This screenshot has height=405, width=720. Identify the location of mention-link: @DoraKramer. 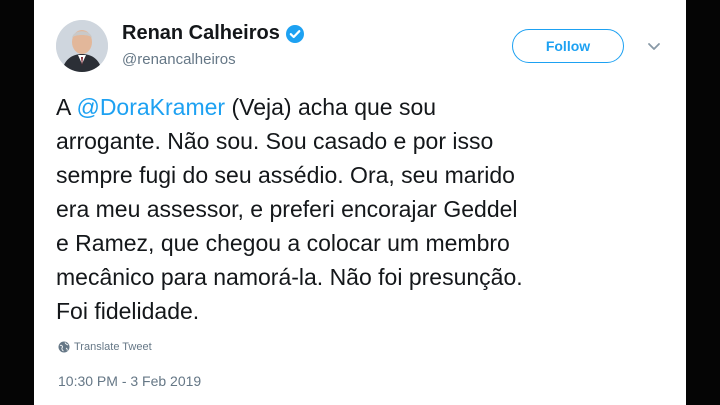
(150, 107).